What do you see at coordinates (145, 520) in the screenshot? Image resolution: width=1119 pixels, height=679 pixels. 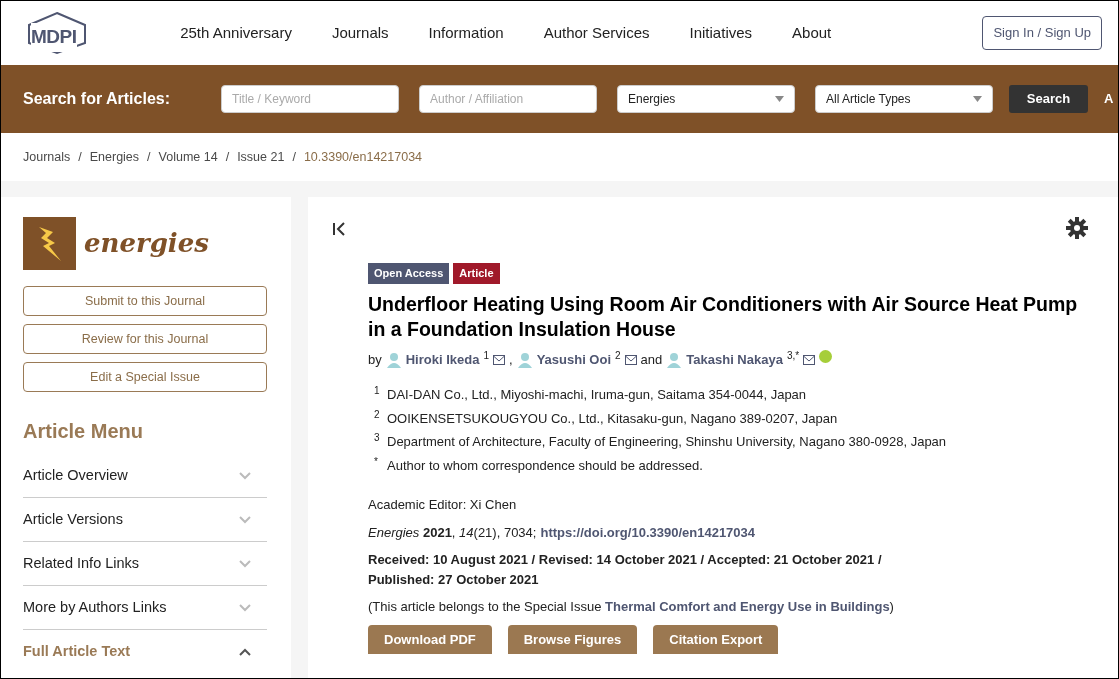 I see `menu-item: Article Versions` at bounding box center [145, 520].